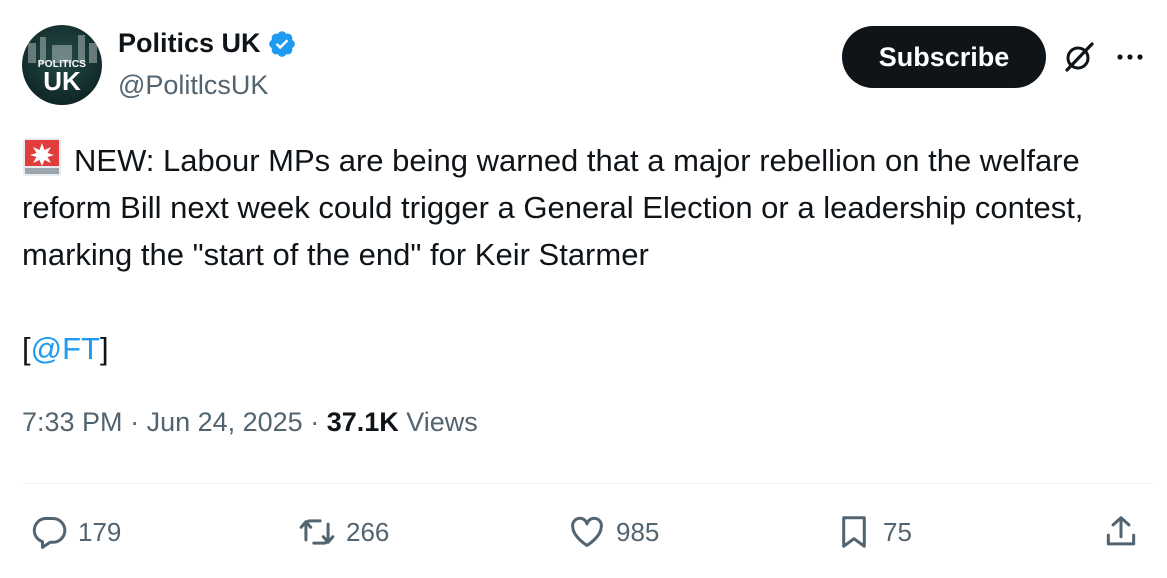 This screenshot has height=578, width=1167. Describe the element at coordinates (225, 422) in the screenshot. I see `tweet-date: Jun 24, 2025` at that location.